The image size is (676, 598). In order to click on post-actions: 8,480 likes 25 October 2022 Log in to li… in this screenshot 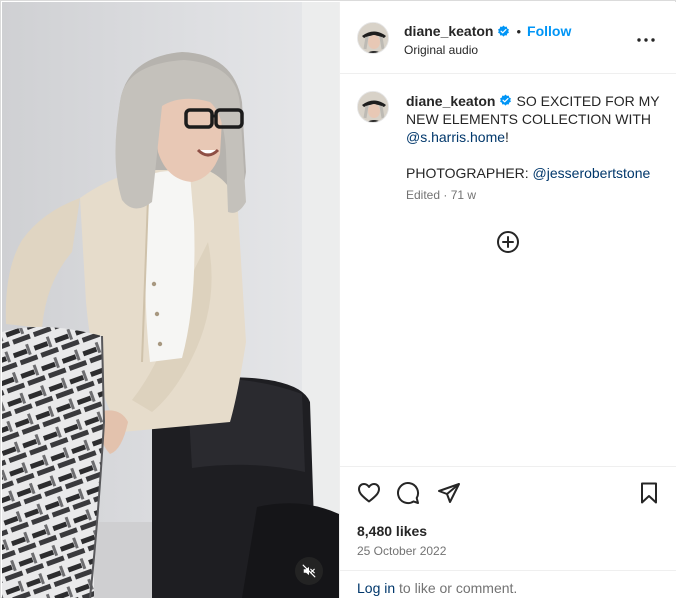, I will do `click(508, 532)`.